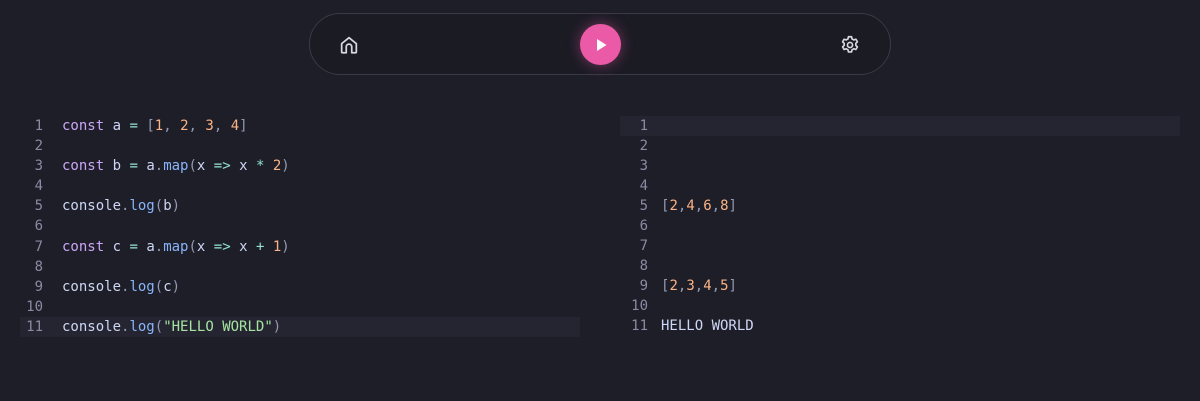 The width and height of the screenshot is (1200, 401). I want to click on editor-line: 4, so click(300, 186).